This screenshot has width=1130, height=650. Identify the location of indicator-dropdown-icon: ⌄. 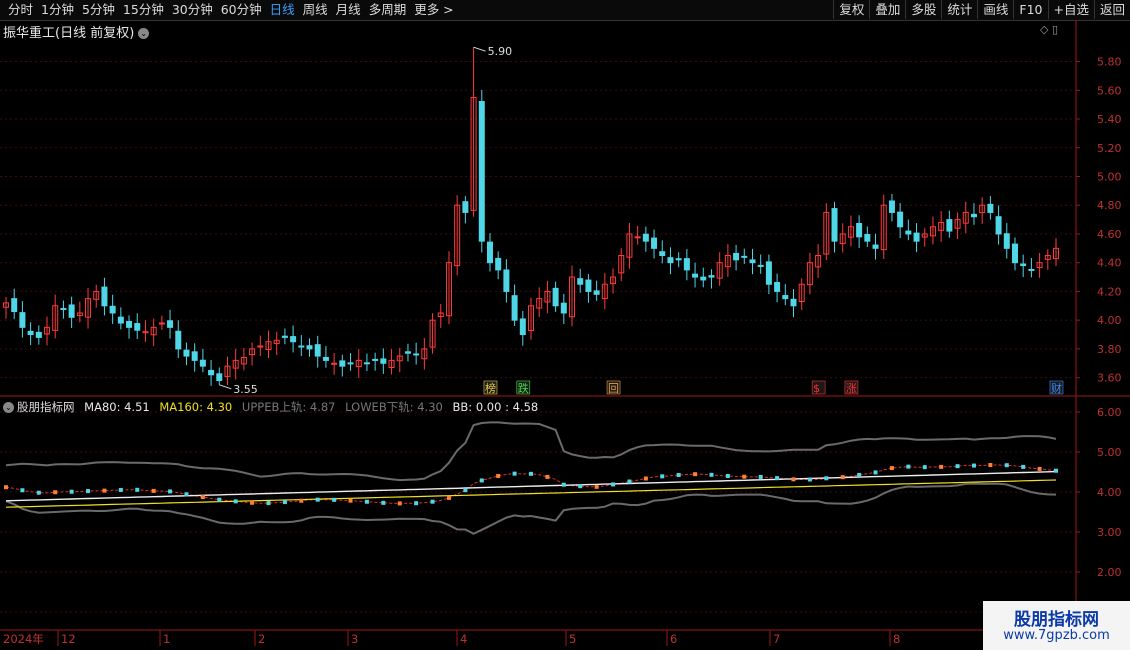
(8, 407).